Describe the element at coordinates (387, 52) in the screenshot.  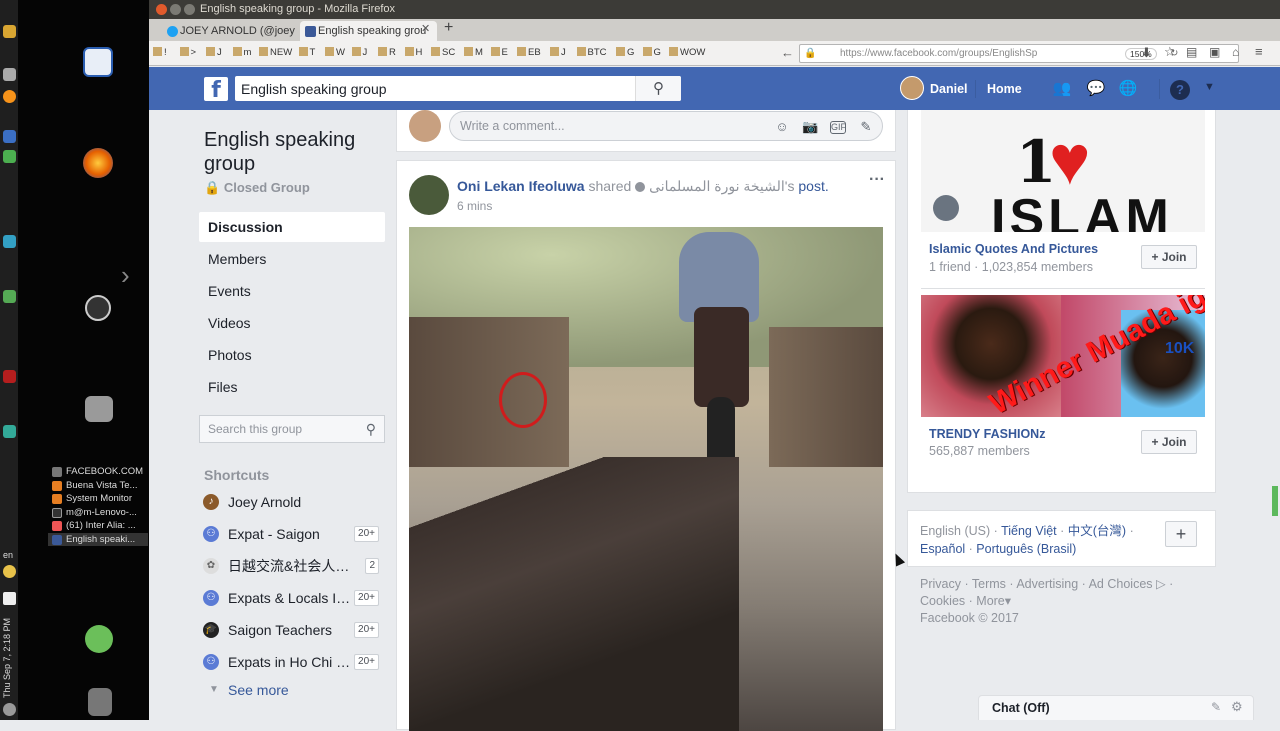
I see `bookmark-item: R` at that location.